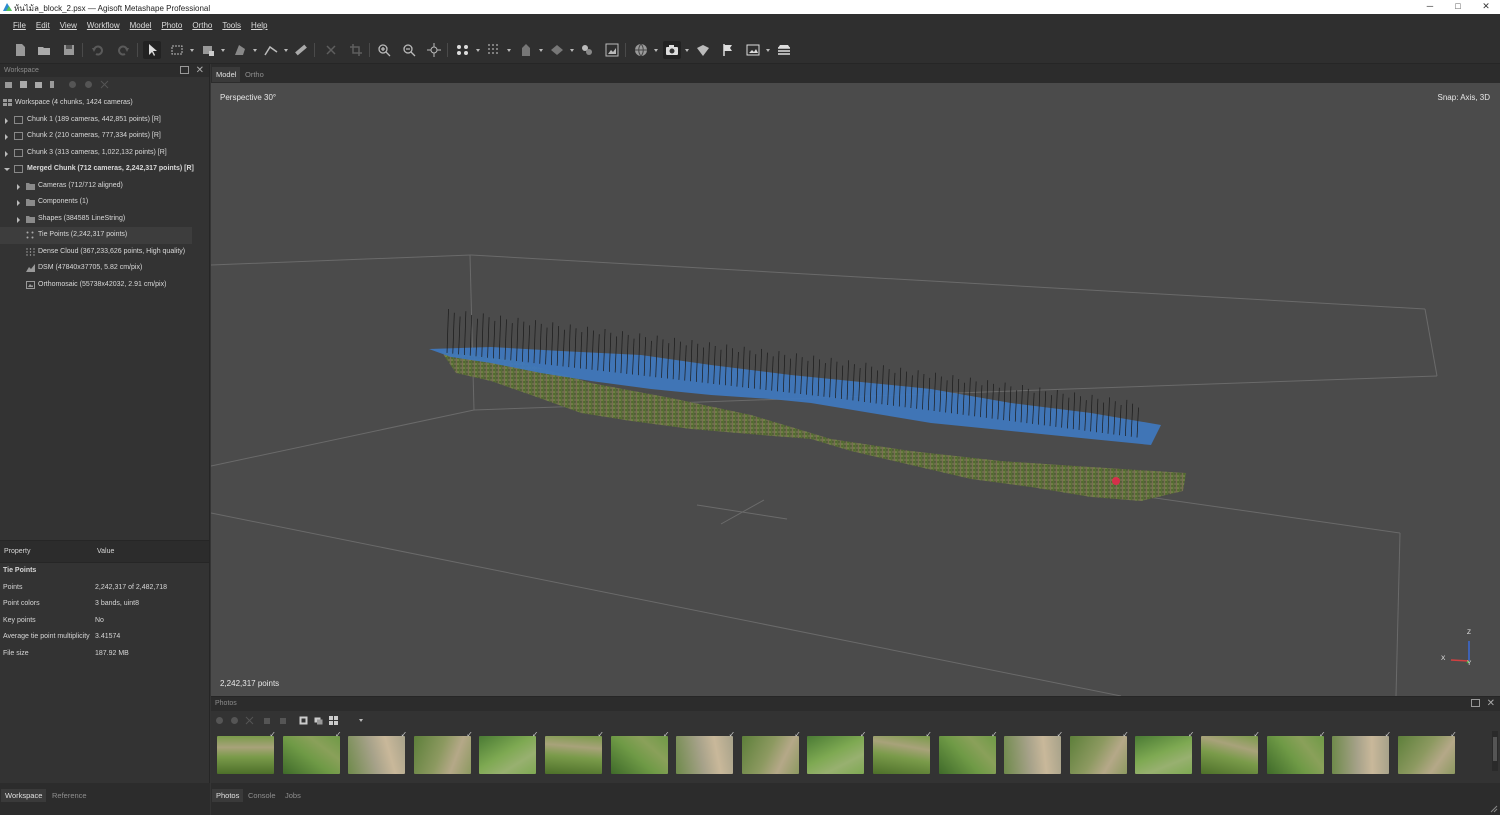 The width and height of the screenshot is (1500, 815). Describe the element at coordinates (53, 84) in the screenshot. I see `merge-chunks-icon` at that location.